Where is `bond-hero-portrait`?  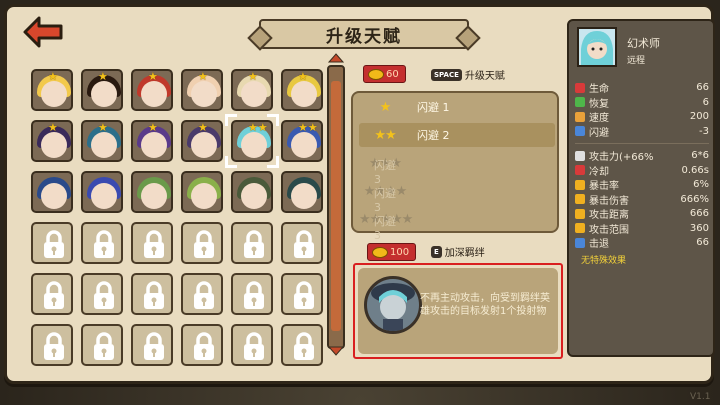
bond-hero-portrait is located at coordinates (393, 305).